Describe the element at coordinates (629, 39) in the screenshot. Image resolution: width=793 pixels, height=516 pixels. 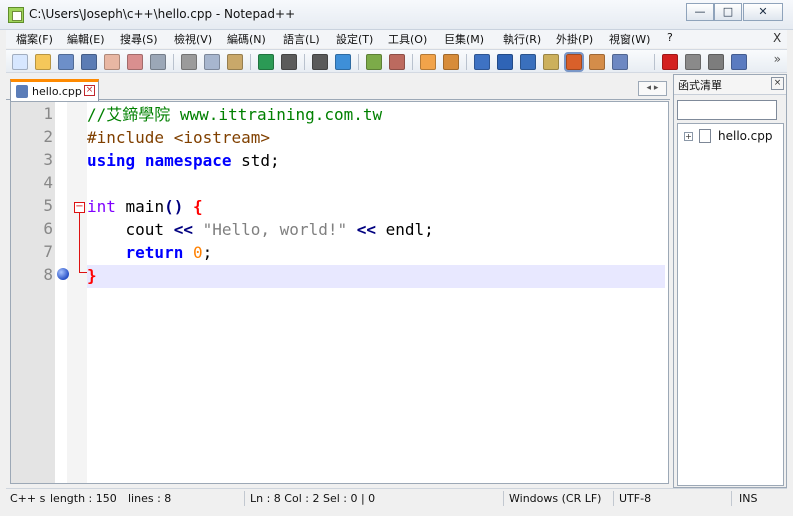
I see `menu-item-12: 視窗(W)` at that location.